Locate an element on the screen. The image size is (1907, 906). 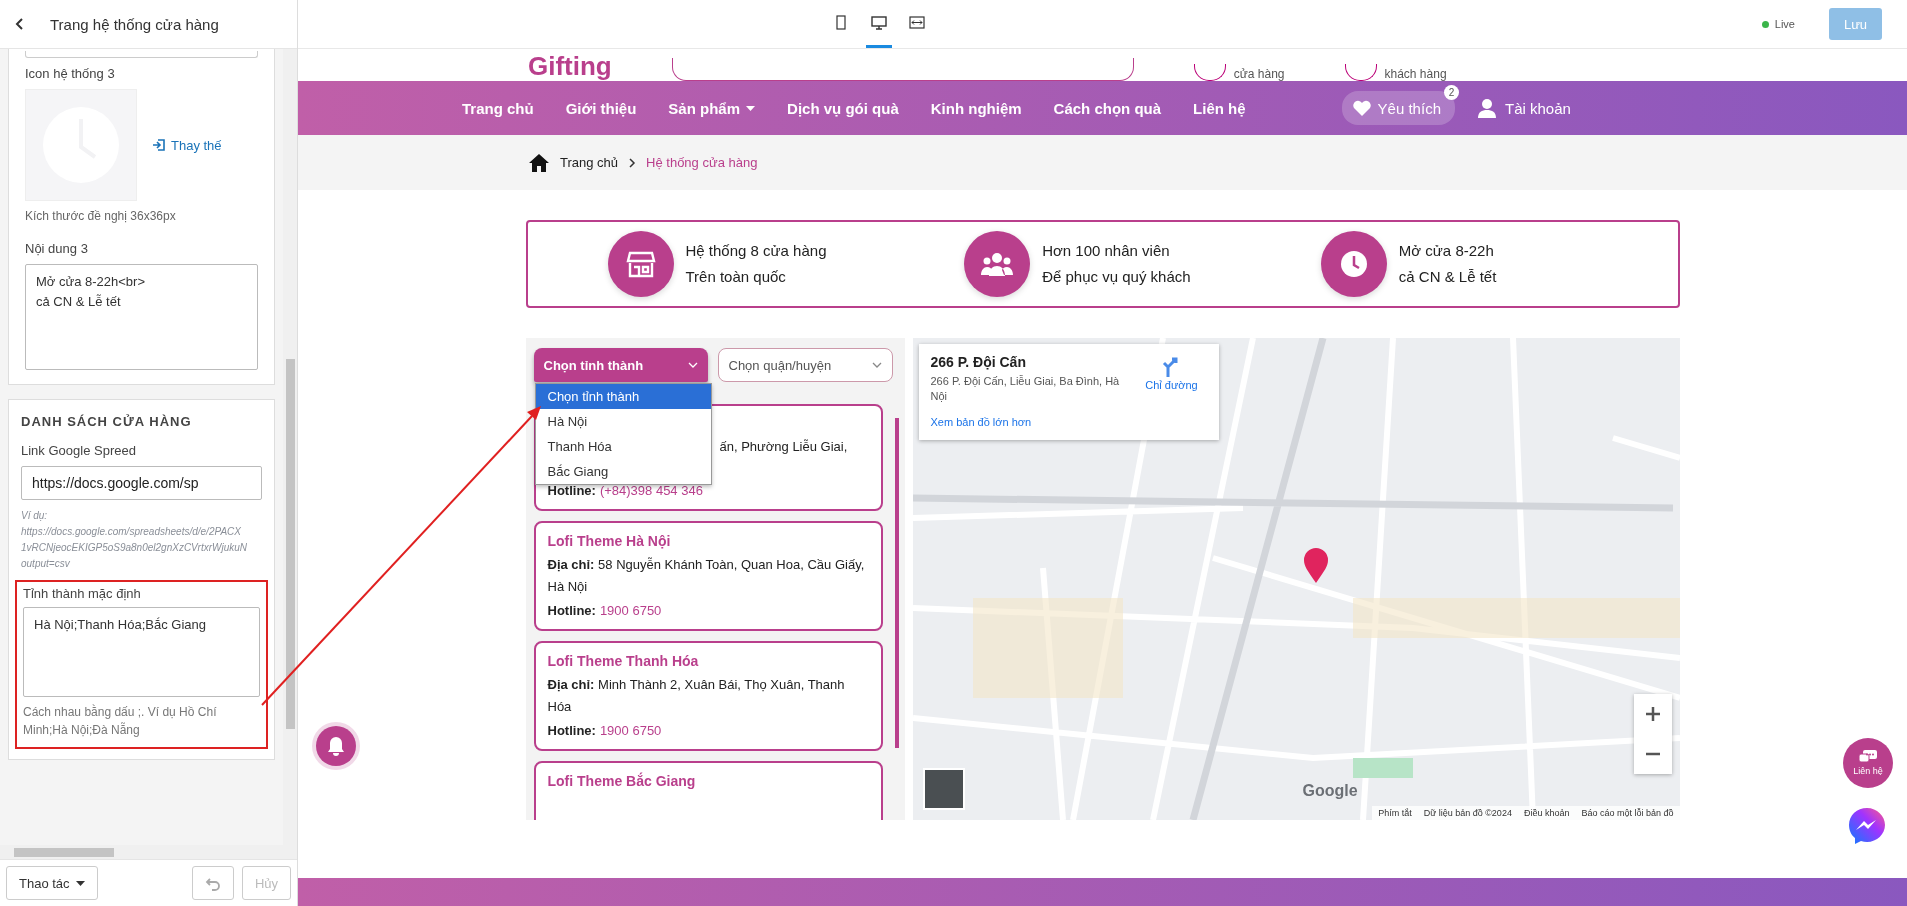
account-link: Tài khoản is located at coordinates (1524, 108).